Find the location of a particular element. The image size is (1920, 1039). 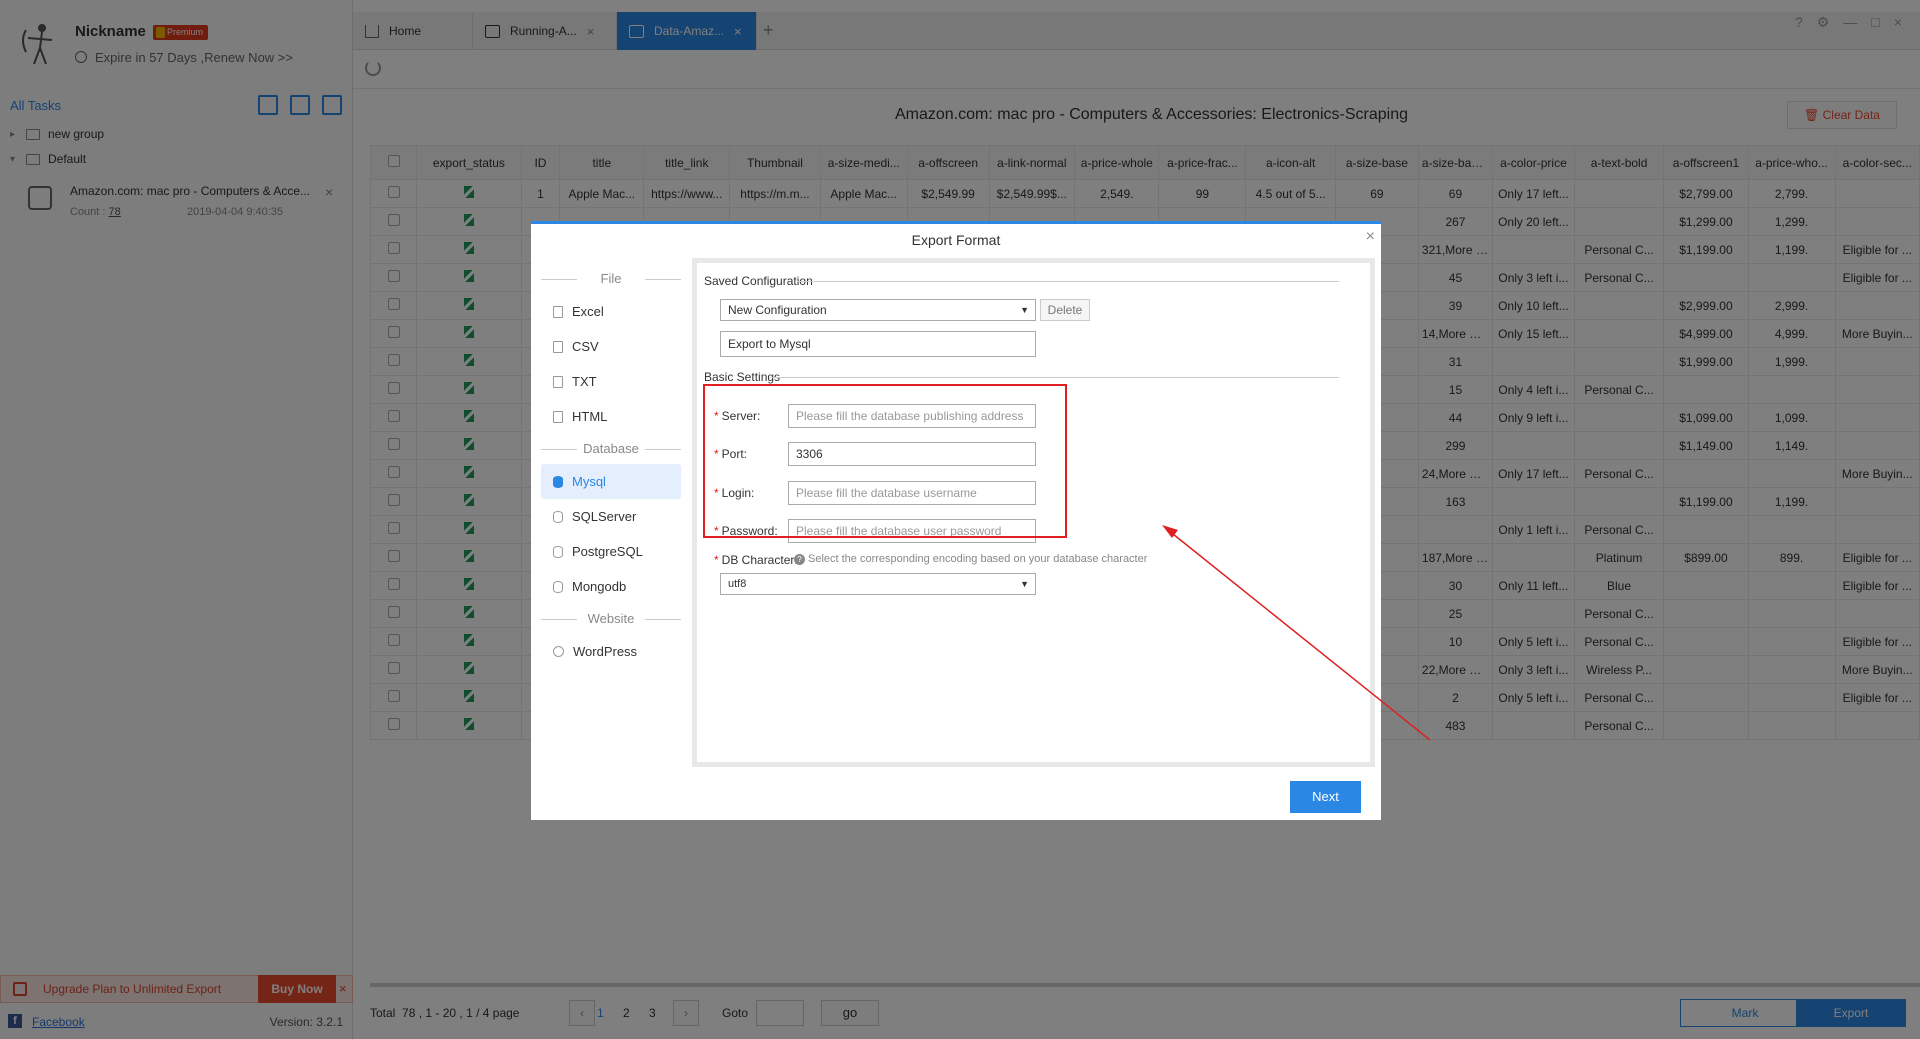

nav-item-label: HTML is located at coordinates (590, 416).